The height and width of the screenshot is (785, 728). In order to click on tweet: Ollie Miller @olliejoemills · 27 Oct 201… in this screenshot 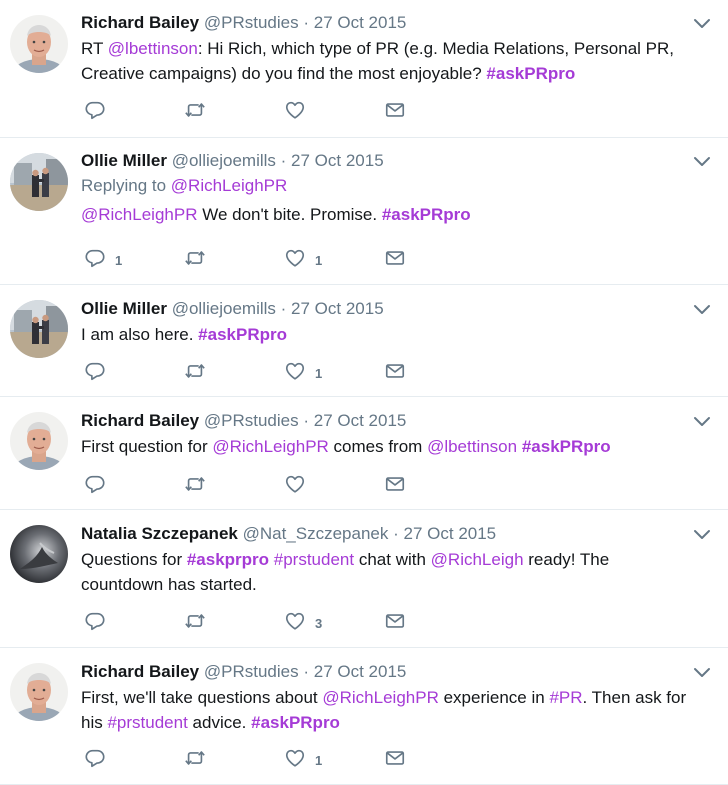, I will do `click(364, 341)`.